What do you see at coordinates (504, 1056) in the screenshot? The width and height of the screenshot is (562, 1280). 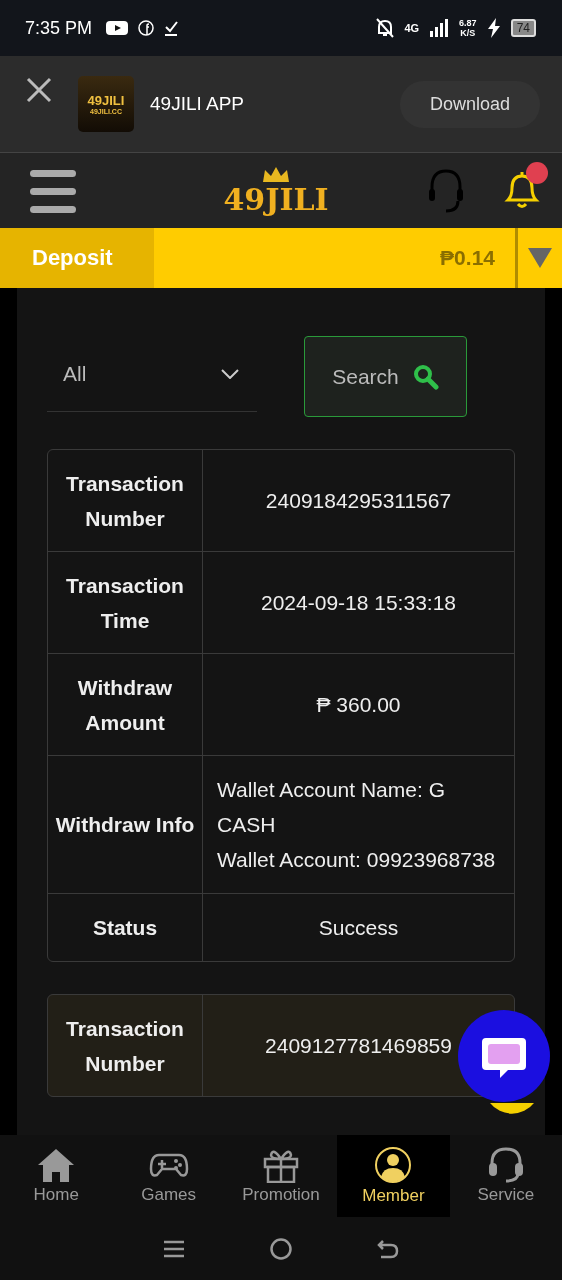 I see `chat-button` at bounding box center [504, 1056].